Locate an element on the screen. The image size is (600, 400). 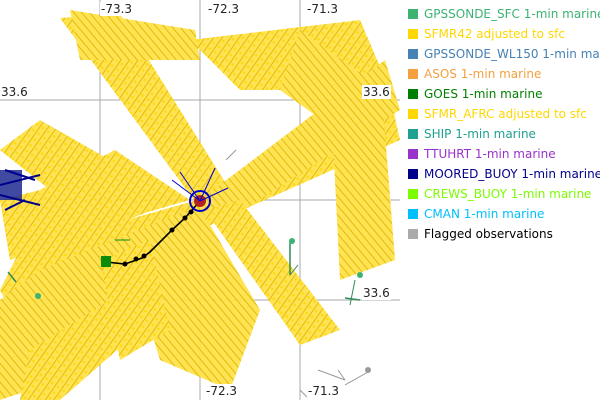
legend-item-ttuhrt: TTUHRT 1-min marine is located at coordinates (503, 154).